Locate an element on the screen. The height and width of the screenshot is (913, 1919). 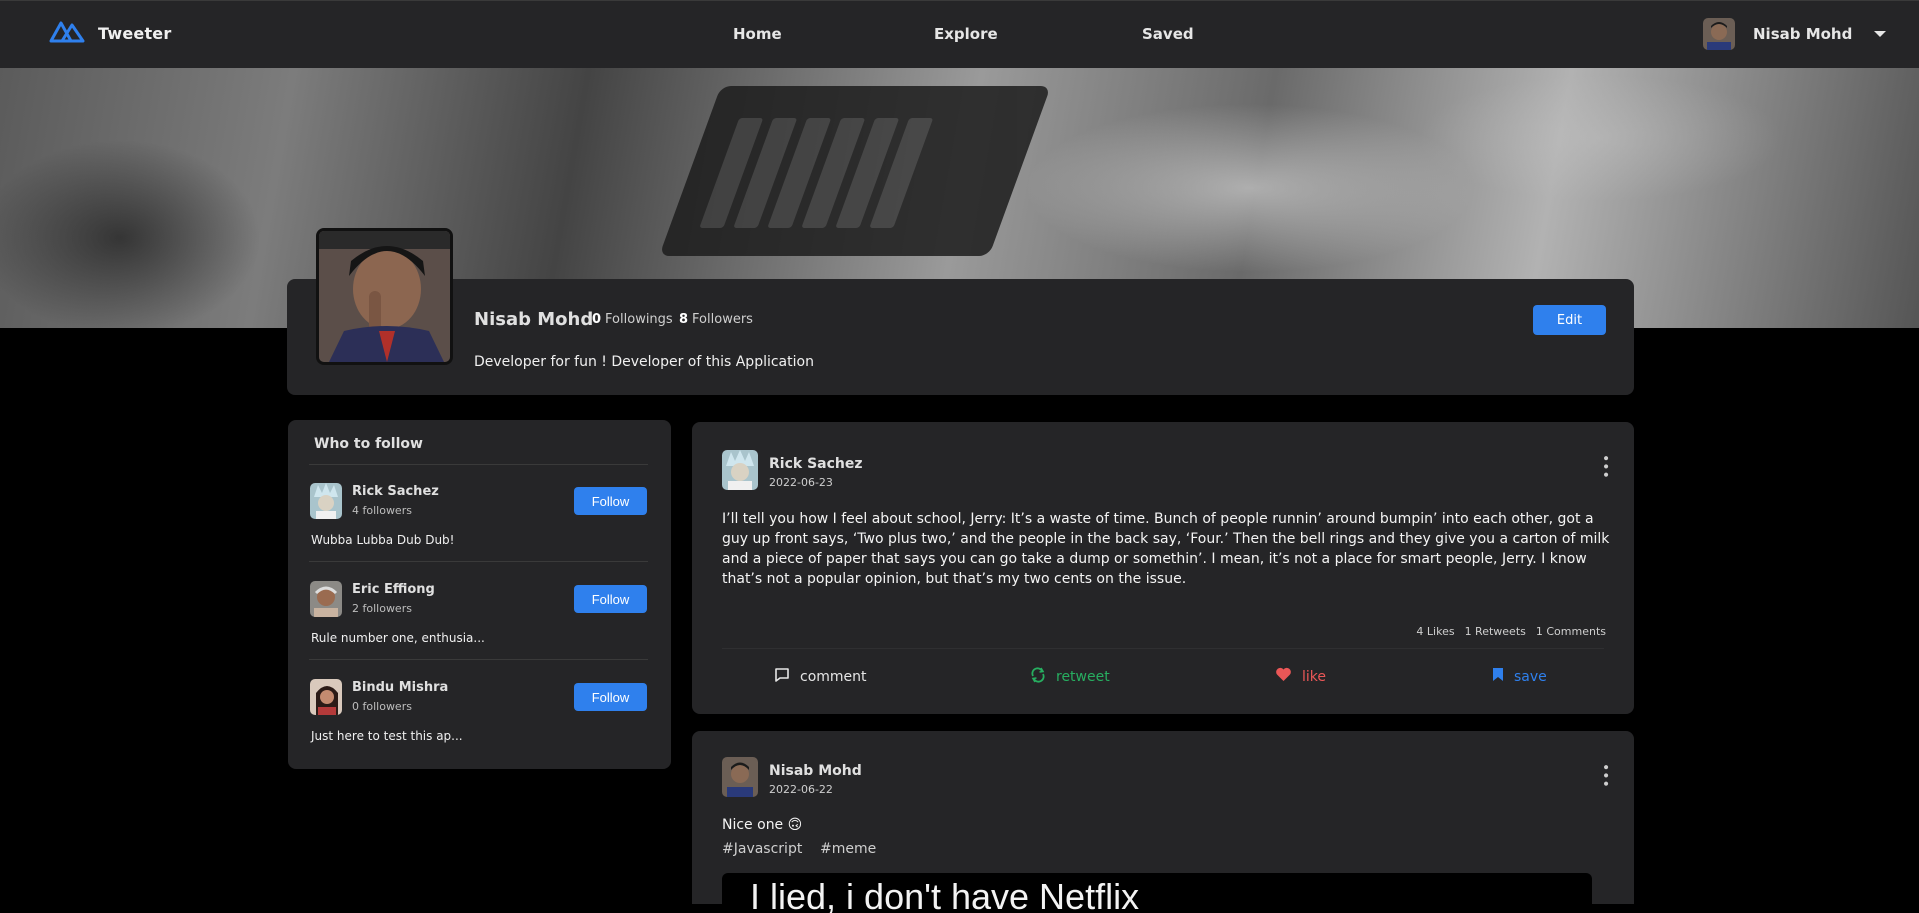
tweet-author: Nisab Mohd is located at coordinates (815, 771).